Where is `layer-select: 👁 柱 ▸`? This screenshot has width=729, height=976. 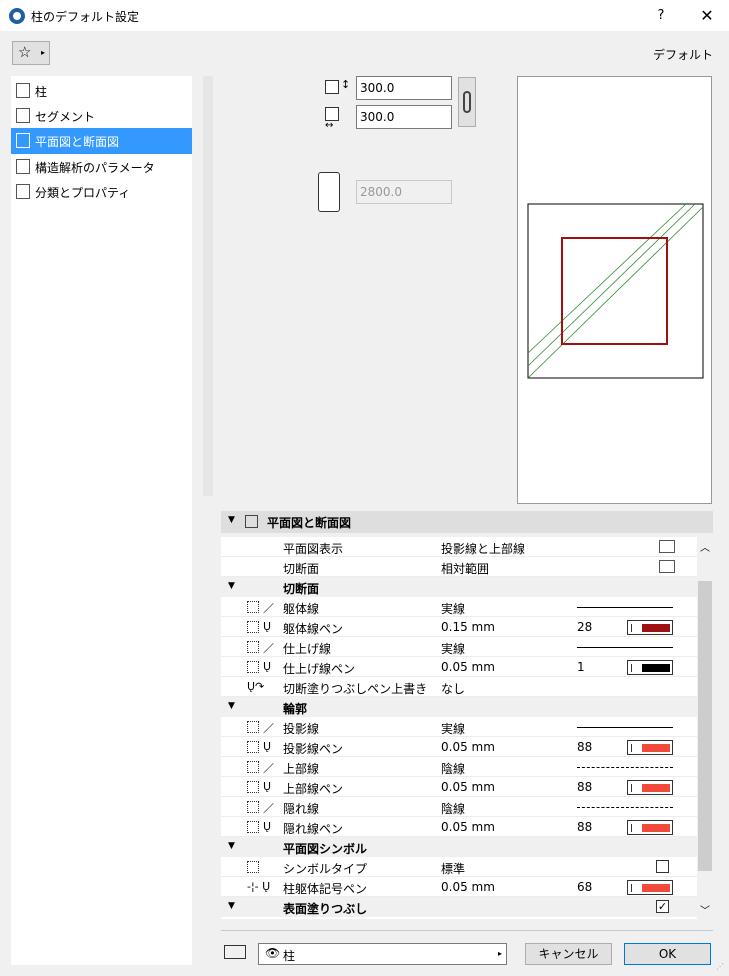 layer-select: 👁 柱 ▸ is located at coordinates (382, 954).